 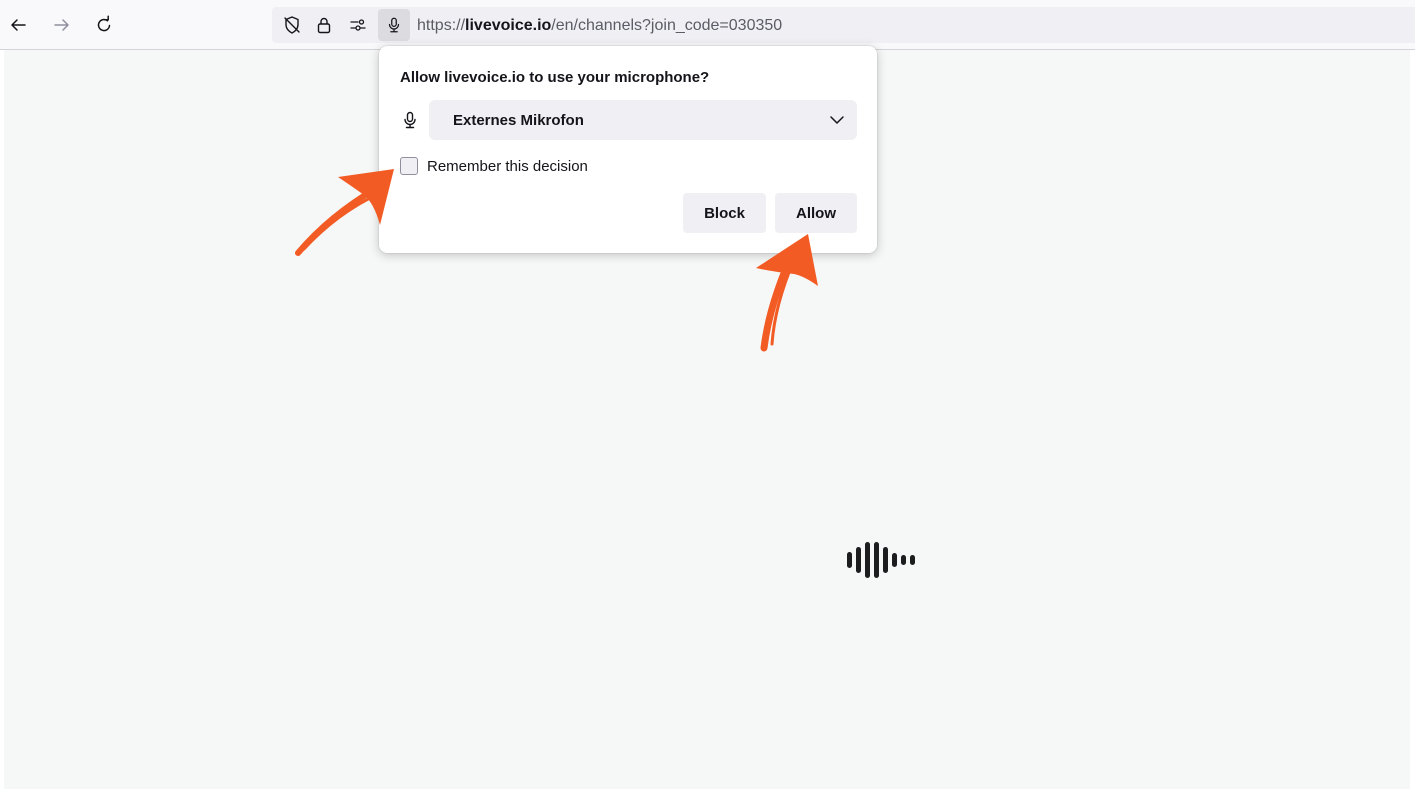 I want to click on annotation-arrow-checkbox, so click(x=344, y=212).